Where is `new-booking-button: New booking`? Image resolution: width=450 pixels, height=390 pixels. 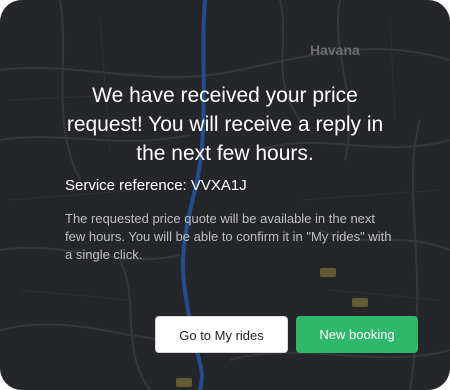
new-booking-button: New booking is located at coordinates (357, 334).